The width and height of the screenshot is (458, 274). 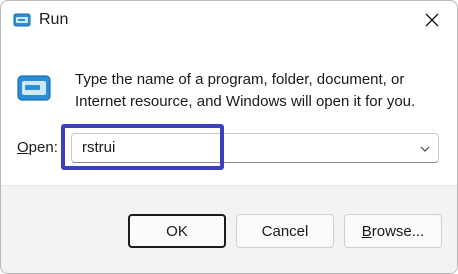 What do you see at coordinates (366, 231) in the screenshot?
I see `browse-accelerator: B` at bounding box center [366, 231].